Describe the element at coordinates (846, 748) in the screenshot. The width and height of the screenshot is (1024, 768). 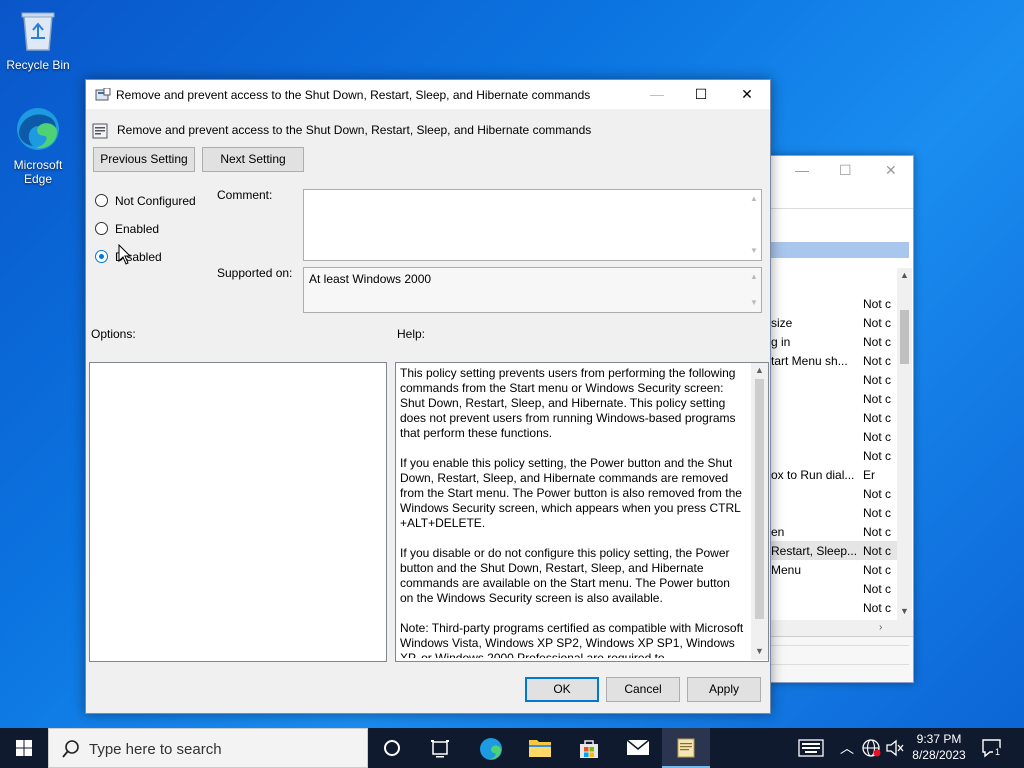
I see `tray-overflow-button: ︿` at that location.